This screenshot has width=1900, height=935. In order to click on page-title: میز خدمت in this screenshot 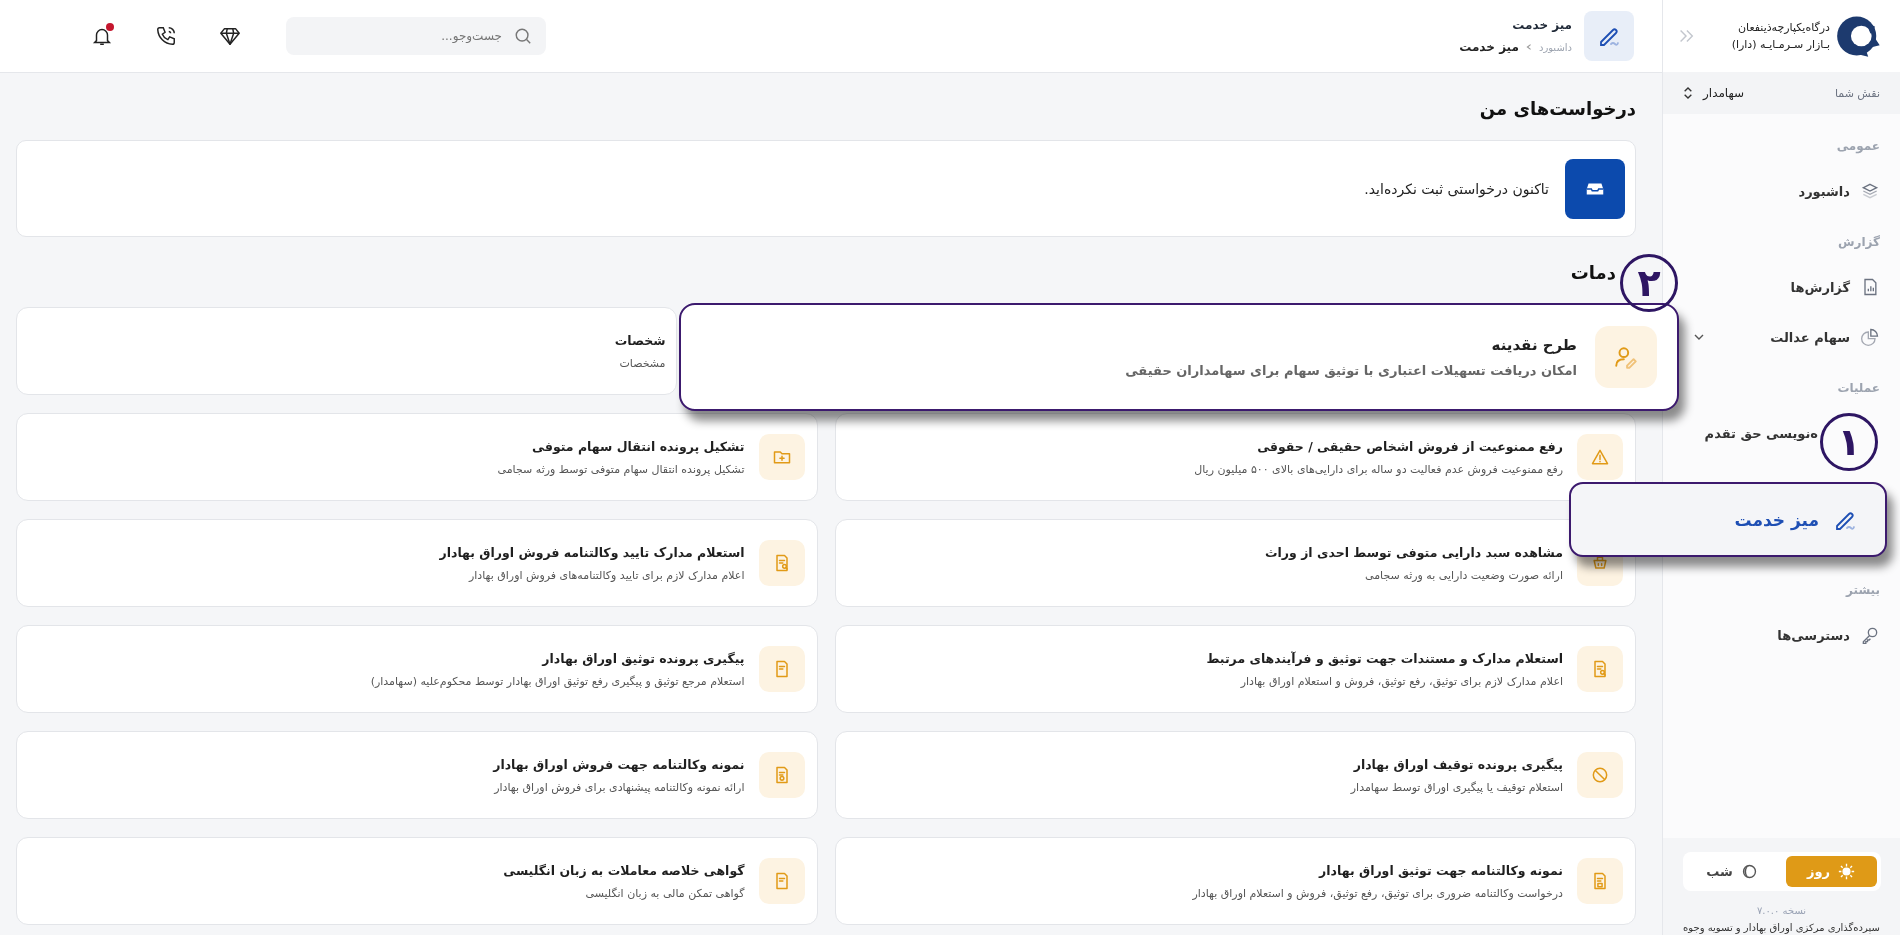, I will do `click(1541, 25)`.